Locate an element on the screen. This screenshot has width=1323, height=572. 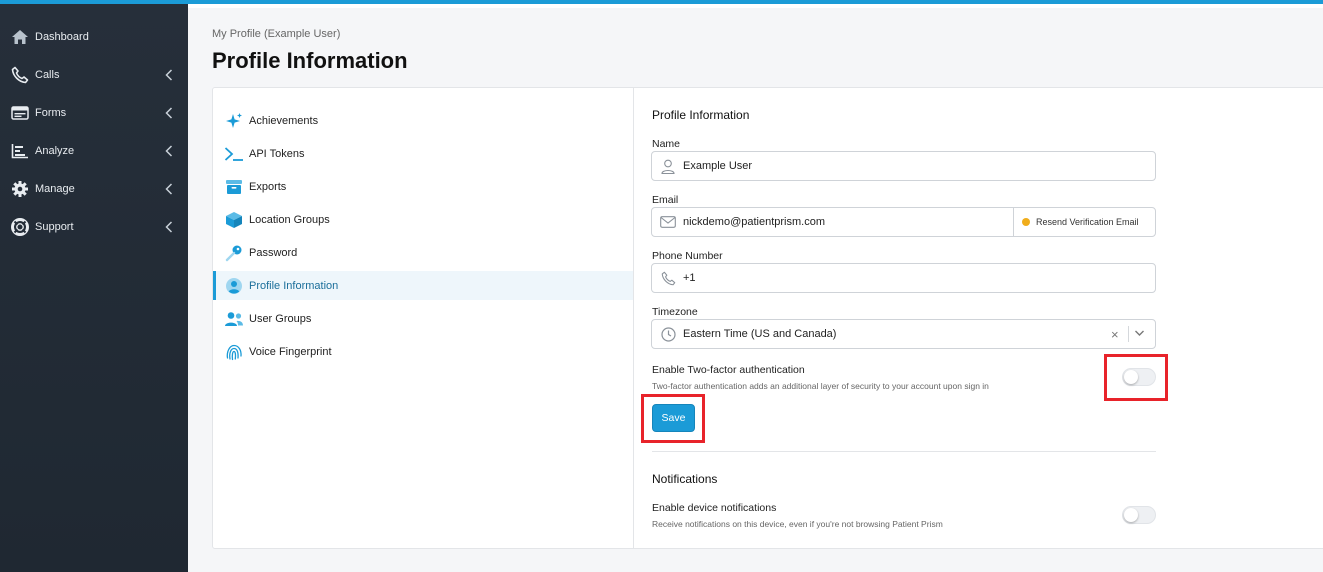
archive-icon is located at coordinates (234, 187).